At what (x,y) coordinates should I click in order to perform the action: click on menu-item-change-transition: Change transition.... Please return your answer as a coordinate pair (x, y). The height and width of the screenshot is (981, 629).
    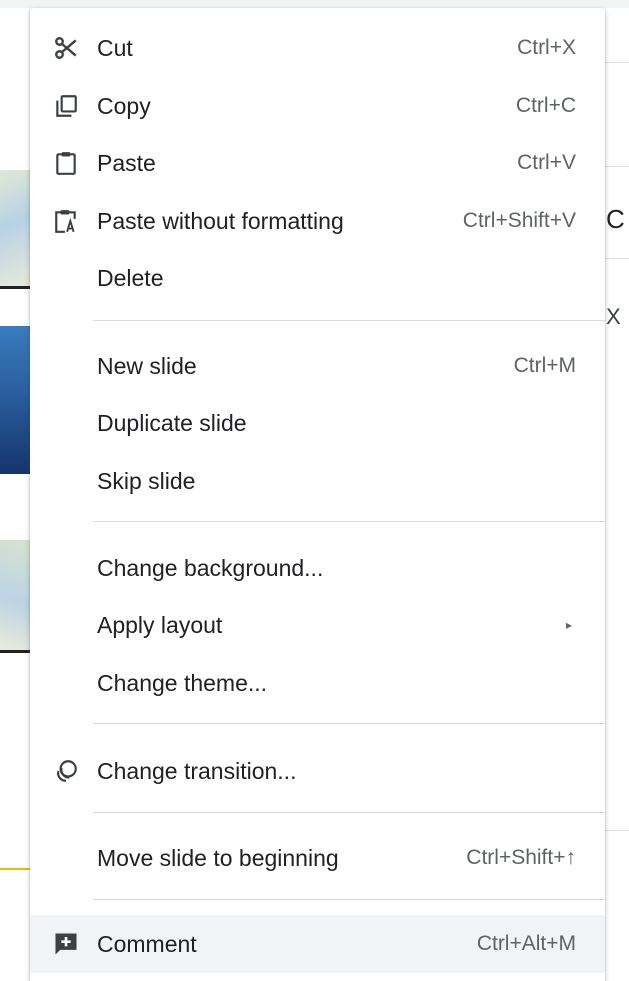
    Looking at the image, I should click on (317, 771).